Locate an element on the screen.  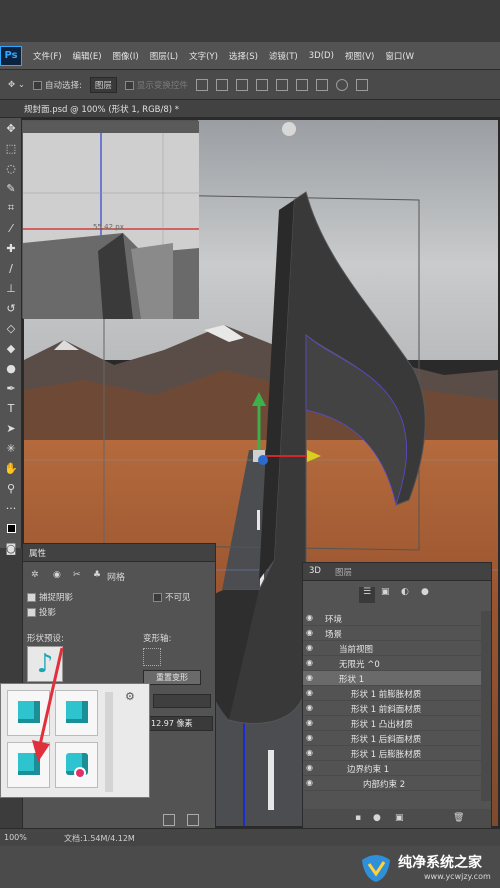
eyedropper-icon: ⁄ is located at coordinates (11, 228).